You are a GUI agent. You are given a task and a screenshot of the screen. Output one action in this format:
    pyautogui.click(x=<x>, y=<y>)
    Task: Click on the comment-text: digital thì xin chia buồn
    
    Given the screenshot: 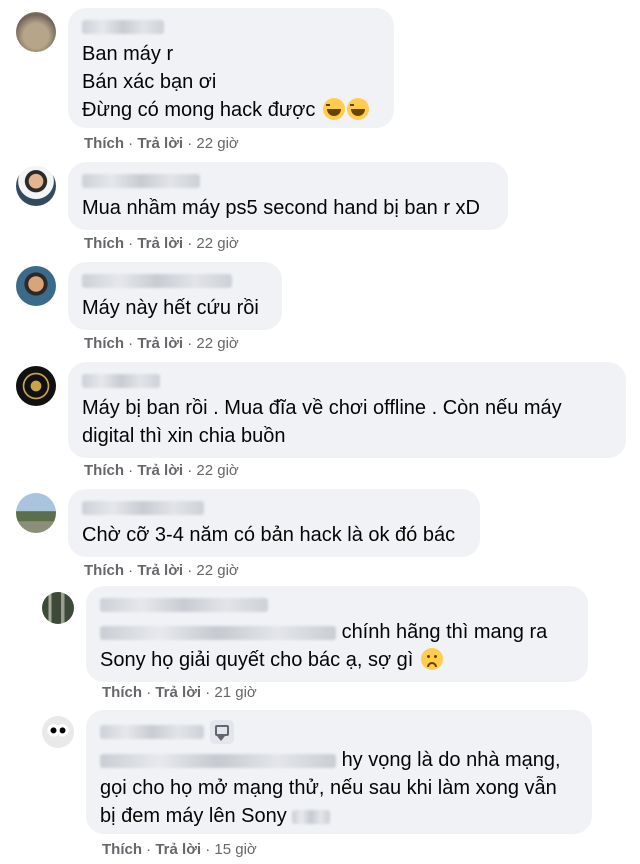 What is the action you would take?
    pyautogui.click(x=184, y=436)
    